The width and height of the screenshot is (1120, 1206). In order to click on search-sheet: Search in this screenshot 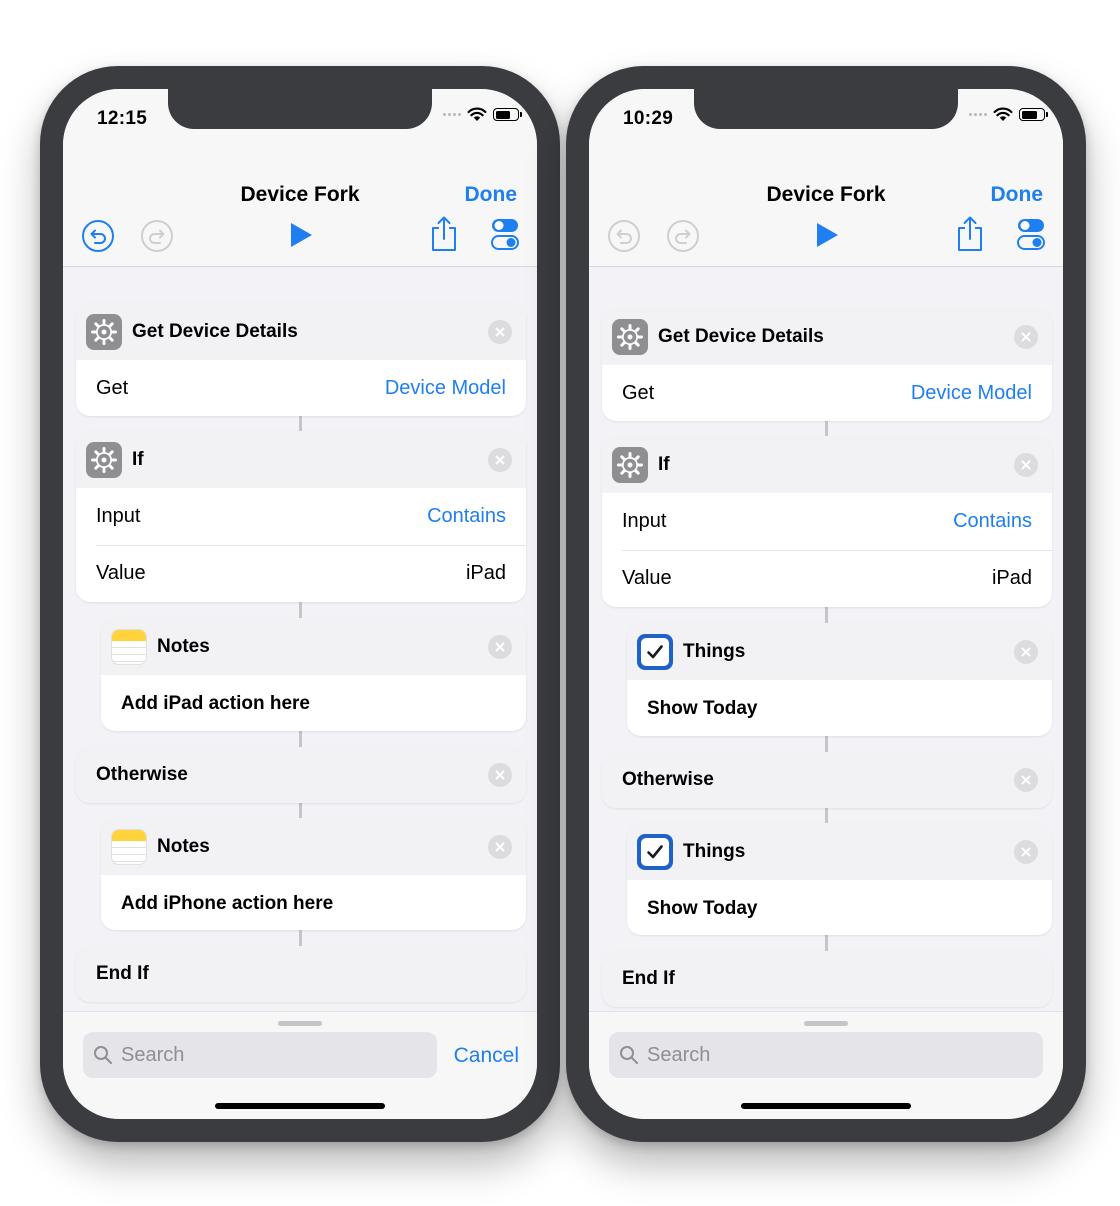, I will do `click(826, 1065)`.